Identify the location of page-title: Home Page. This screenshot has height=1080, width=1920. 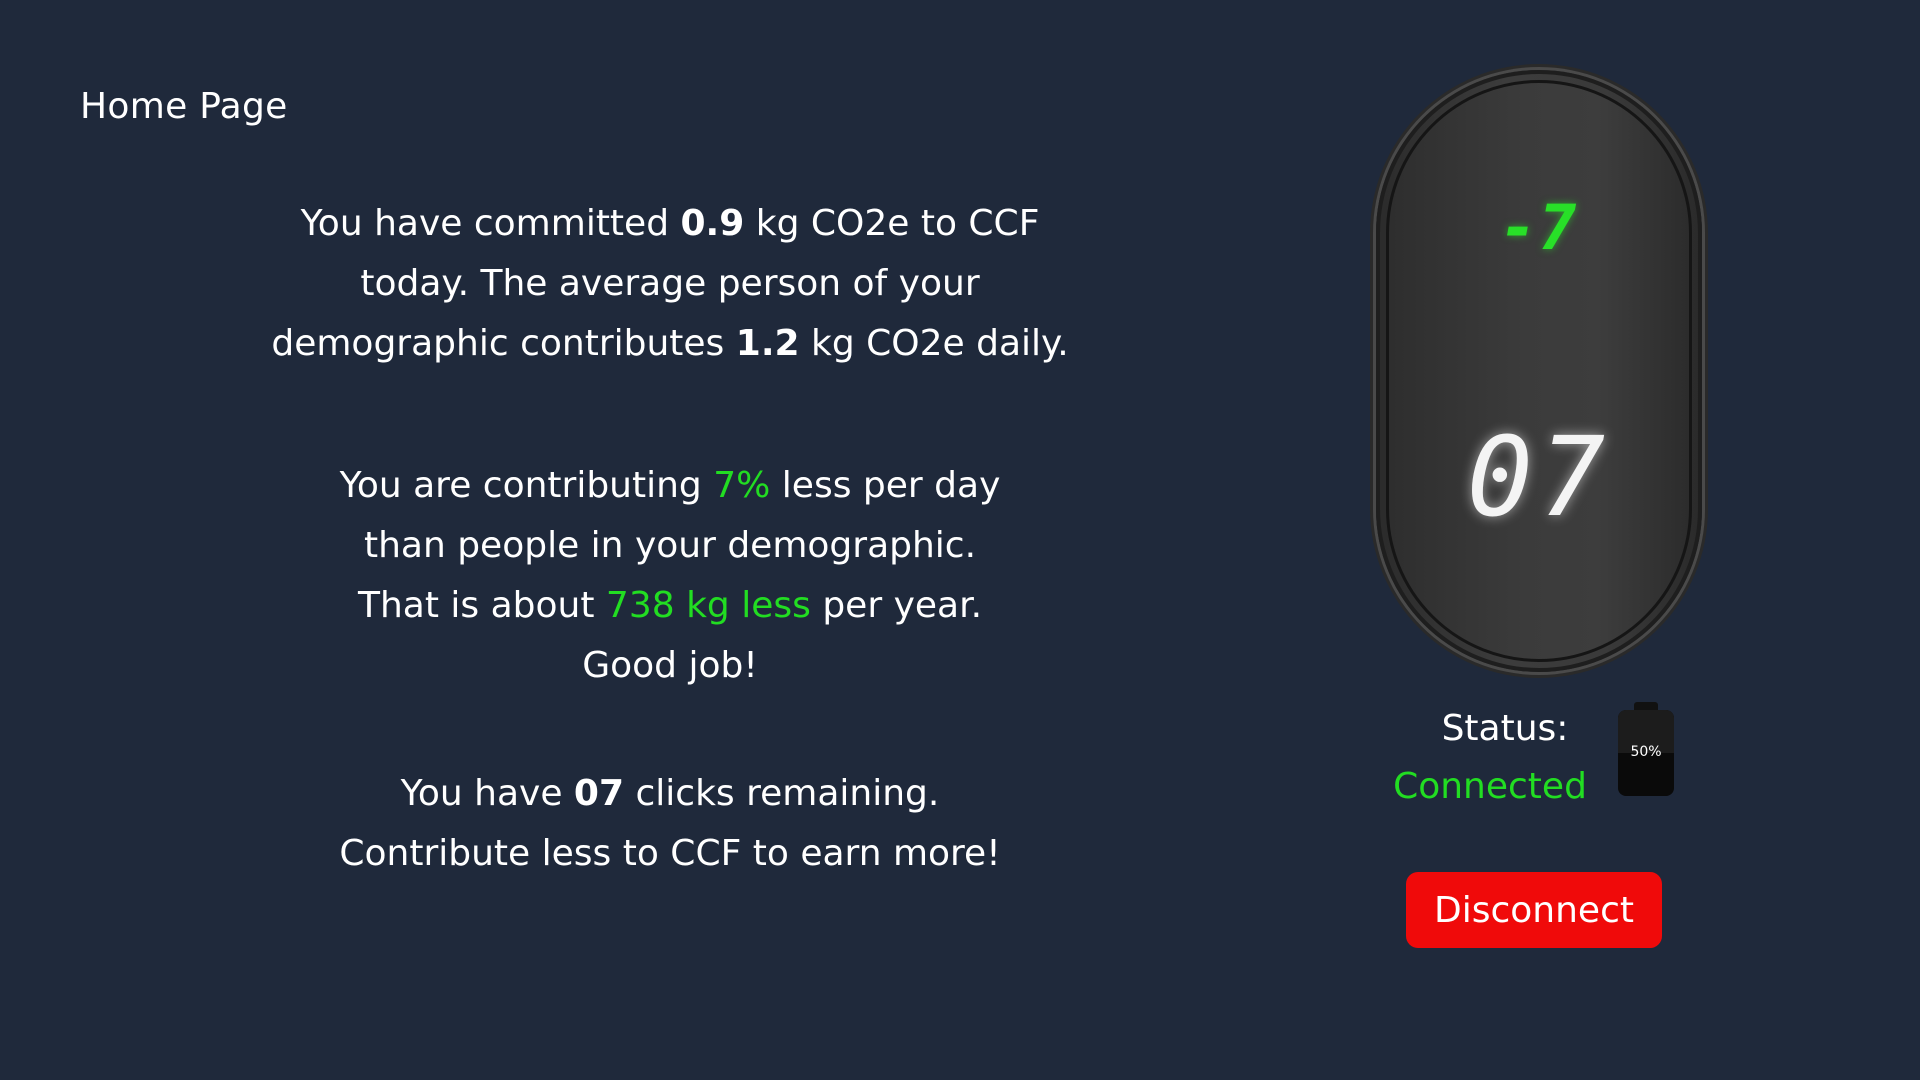
(184, 106).